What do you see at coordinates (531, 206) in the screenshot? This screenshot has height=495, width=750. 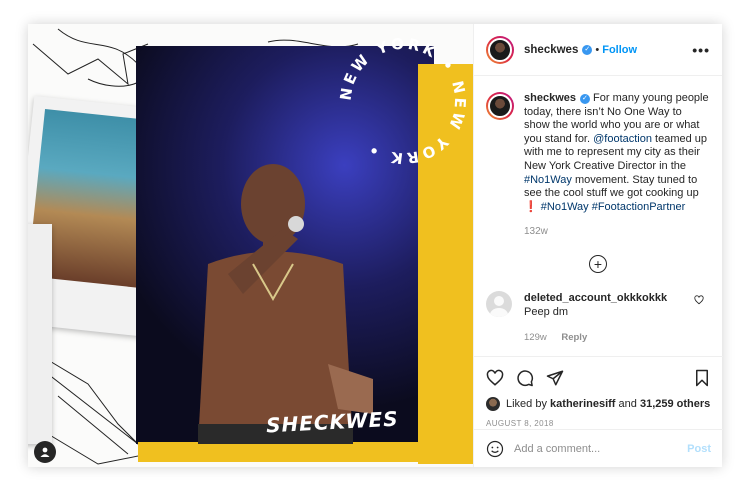 I see `exclamation-emoji: ❗` at bounding box center [531, 206].